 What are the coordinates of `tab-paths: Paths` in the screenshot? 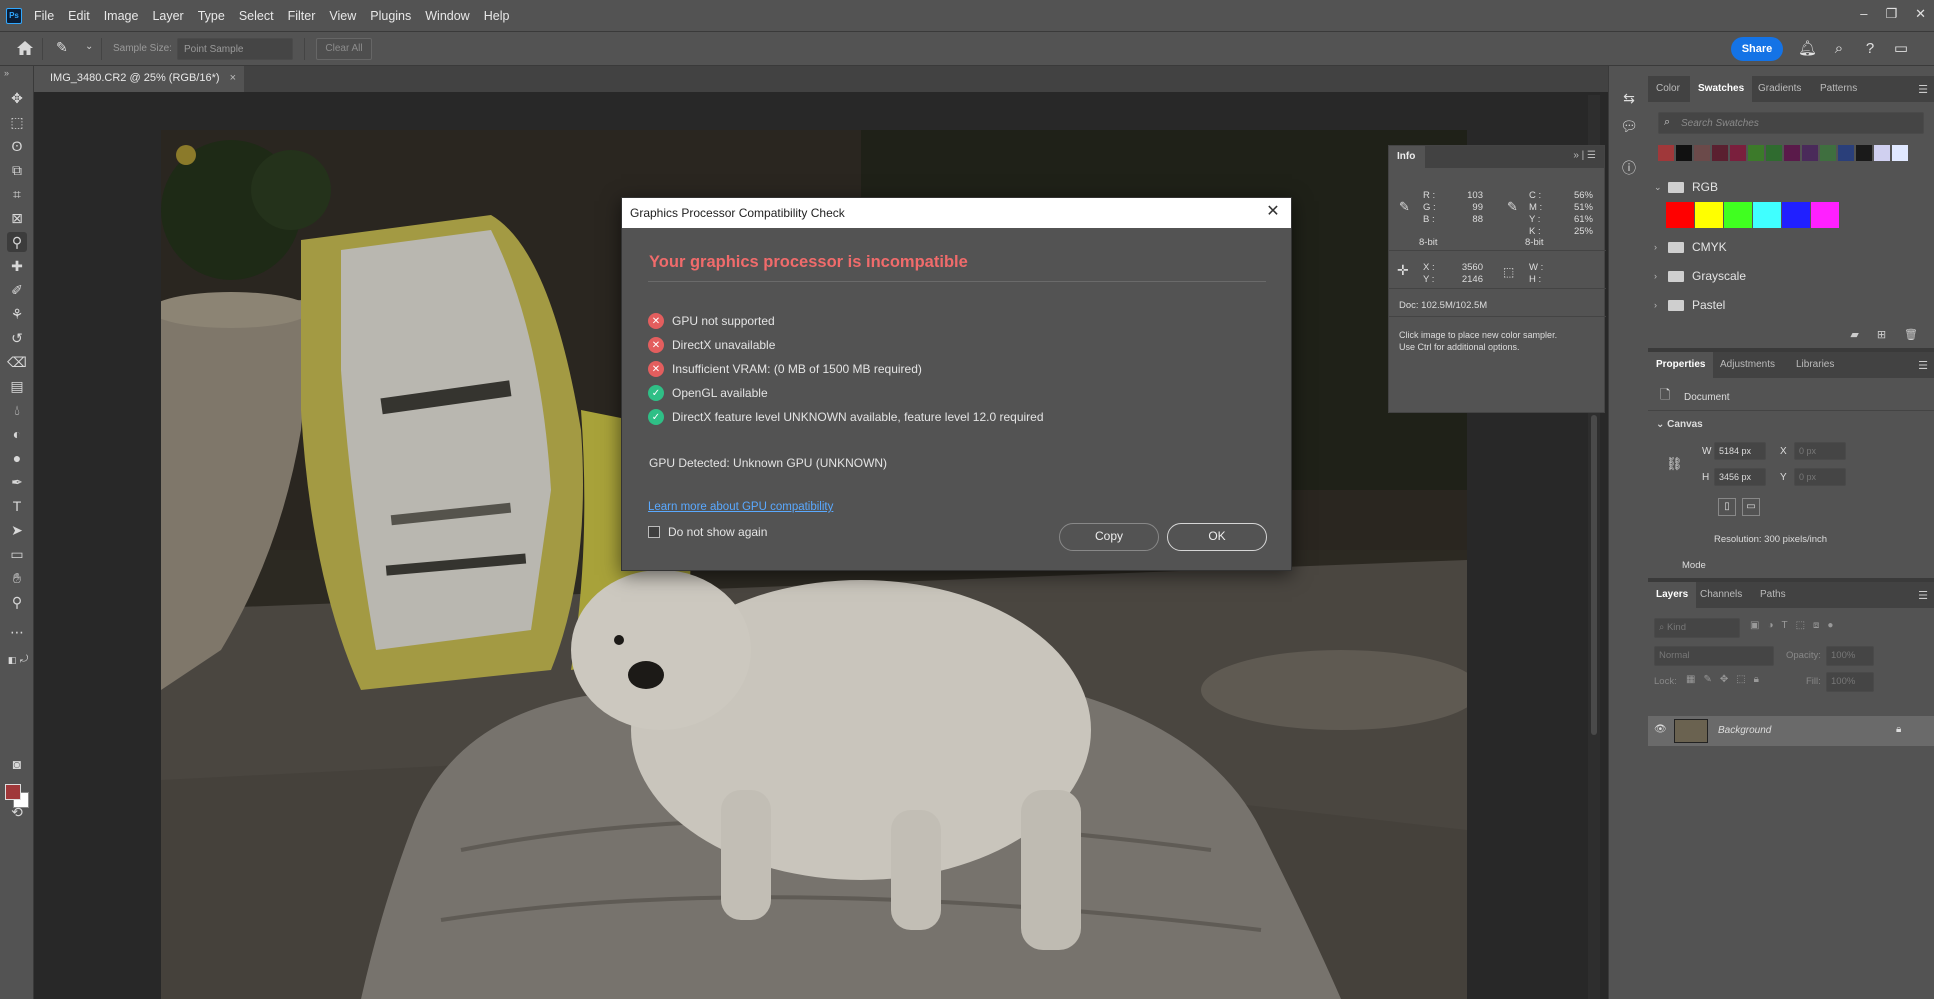 It's located at (1773, 595).